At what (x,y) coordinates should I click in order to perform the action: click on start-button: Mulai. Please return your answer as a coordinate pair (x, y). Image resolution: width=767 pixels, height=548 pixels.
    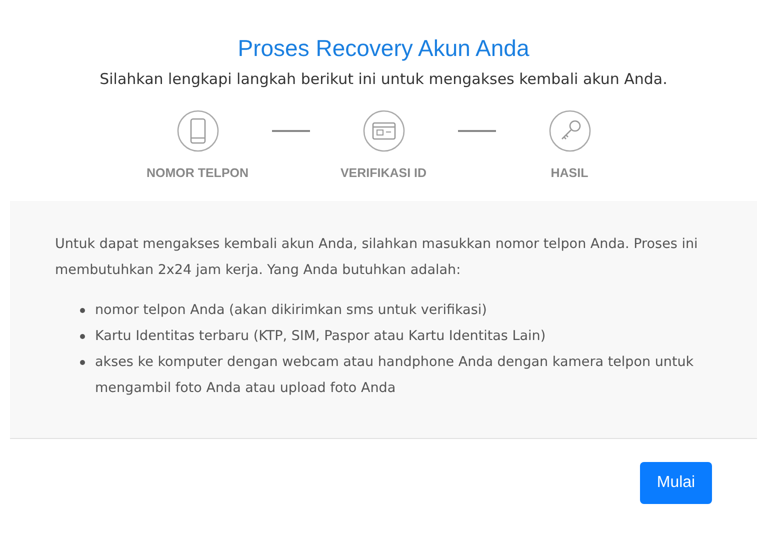
    Looking at the image, I should click on (676, 483).